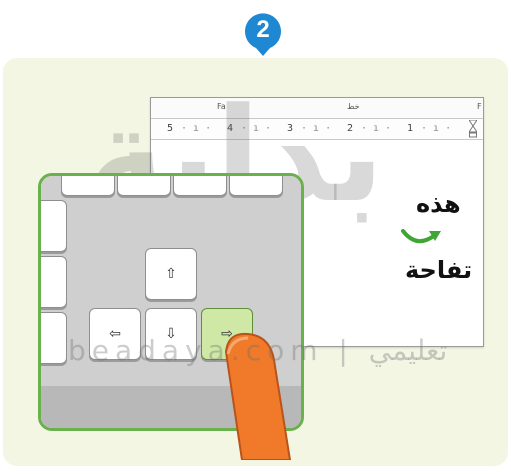  What do you see at coordinates (171, 274) in the screenshot?
I see `arrow-up-key: ⇧` at bounding box center [171, 274].